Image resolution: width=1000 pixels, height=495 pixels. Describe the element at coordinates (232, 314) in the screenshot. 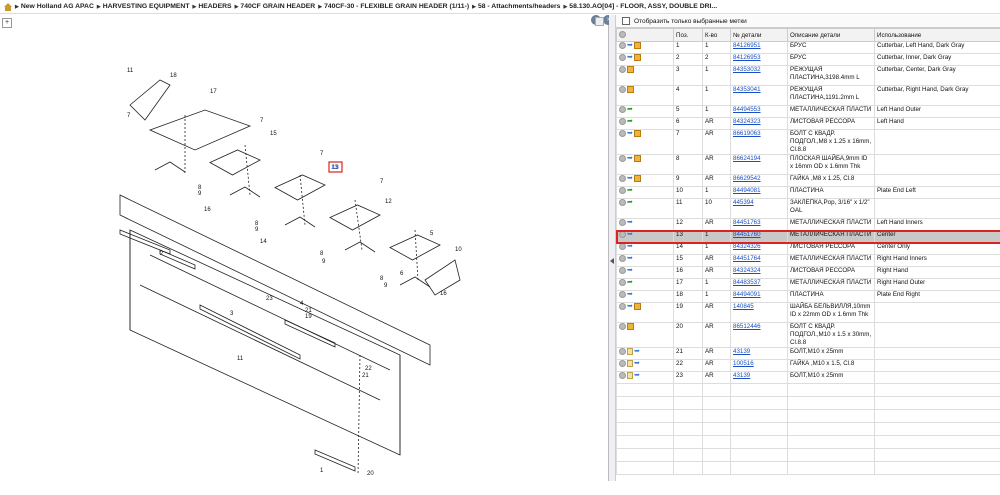

I see `callout-label: 3` at that location.